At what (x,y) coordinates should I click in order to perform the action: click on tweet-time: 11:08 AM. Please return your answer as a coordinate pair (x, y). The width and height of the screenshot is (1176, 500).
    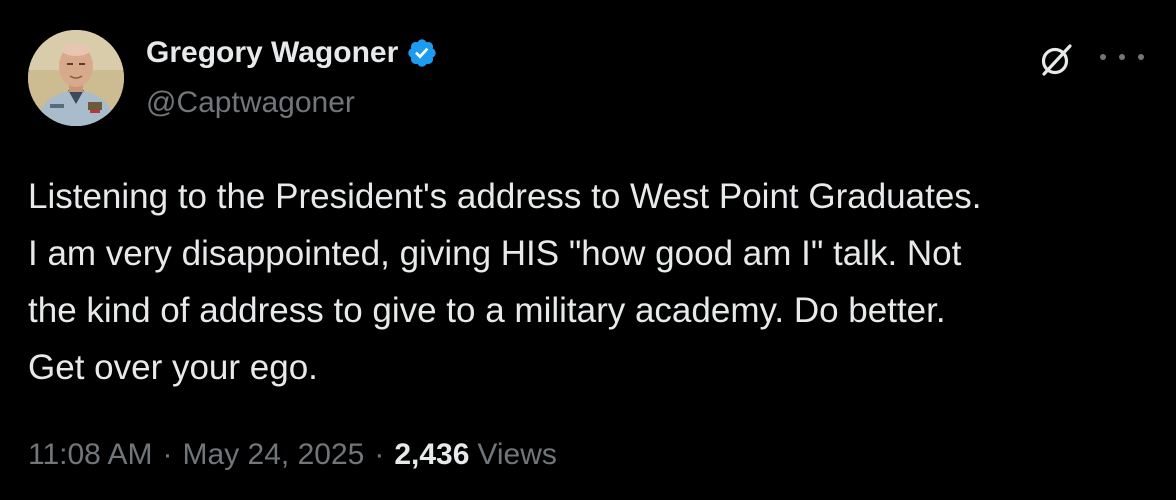
    Looking at the image, I should click on (90, 455).